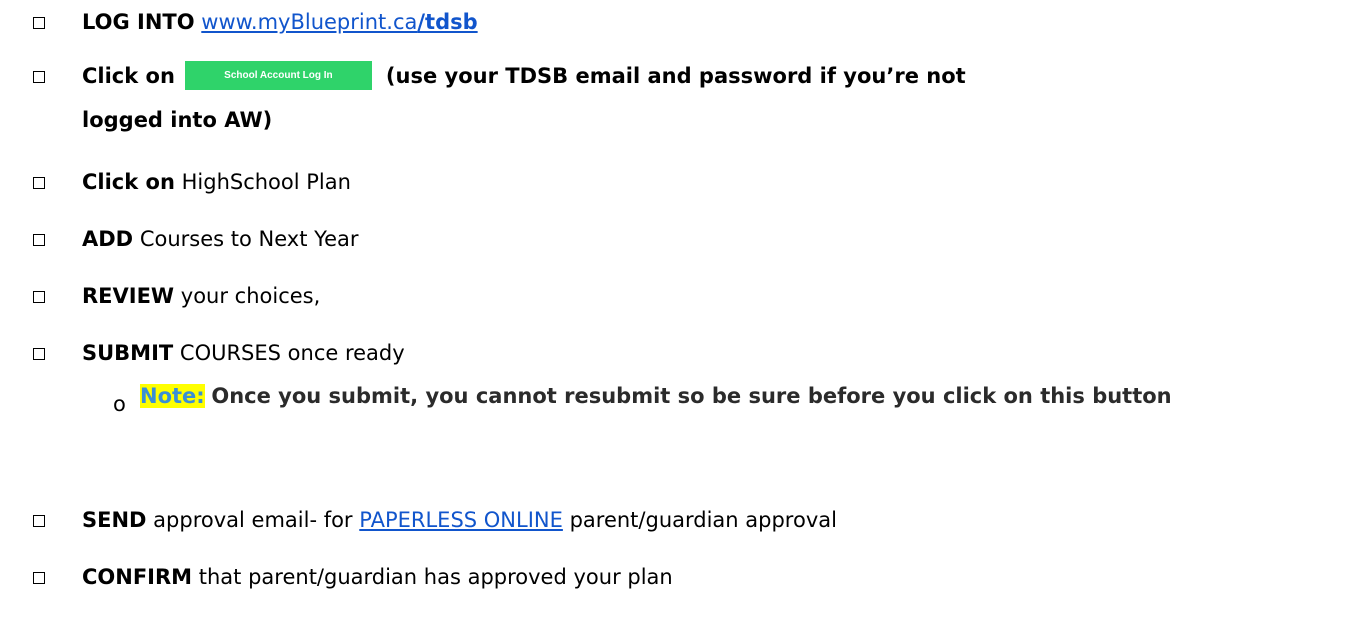 This screenshot has height=635, width=1358. Describe the element at coordinates (278, 75) in the screenshot. I see `school-account-login-button: School Account Log In` at that location.